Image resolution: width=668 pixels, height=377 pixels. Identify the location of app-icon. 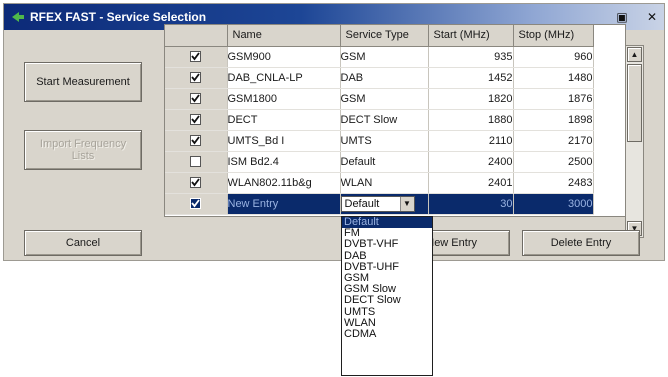
(18, 17).